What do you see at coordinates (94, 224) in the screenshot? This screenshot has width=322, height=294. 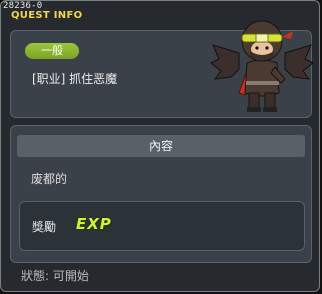 I see `exp-icon: EXP` at bounding box center [94, 224].